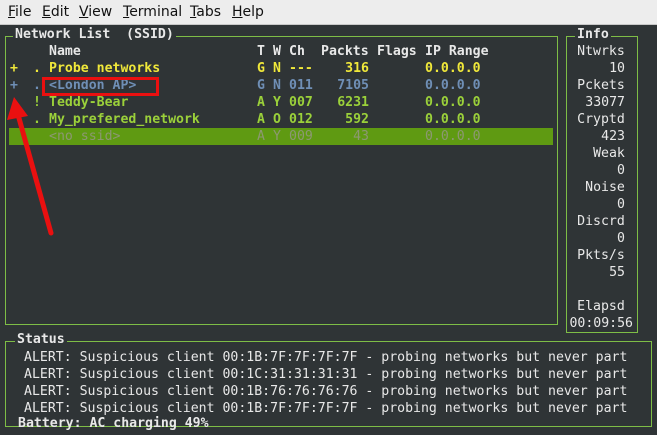 The height and width of the screenshot is (435, 657). What do you see at coordinates (248, 12) in the screenshot?
I see `menu-help: Help` at bounding box center [248, 12].